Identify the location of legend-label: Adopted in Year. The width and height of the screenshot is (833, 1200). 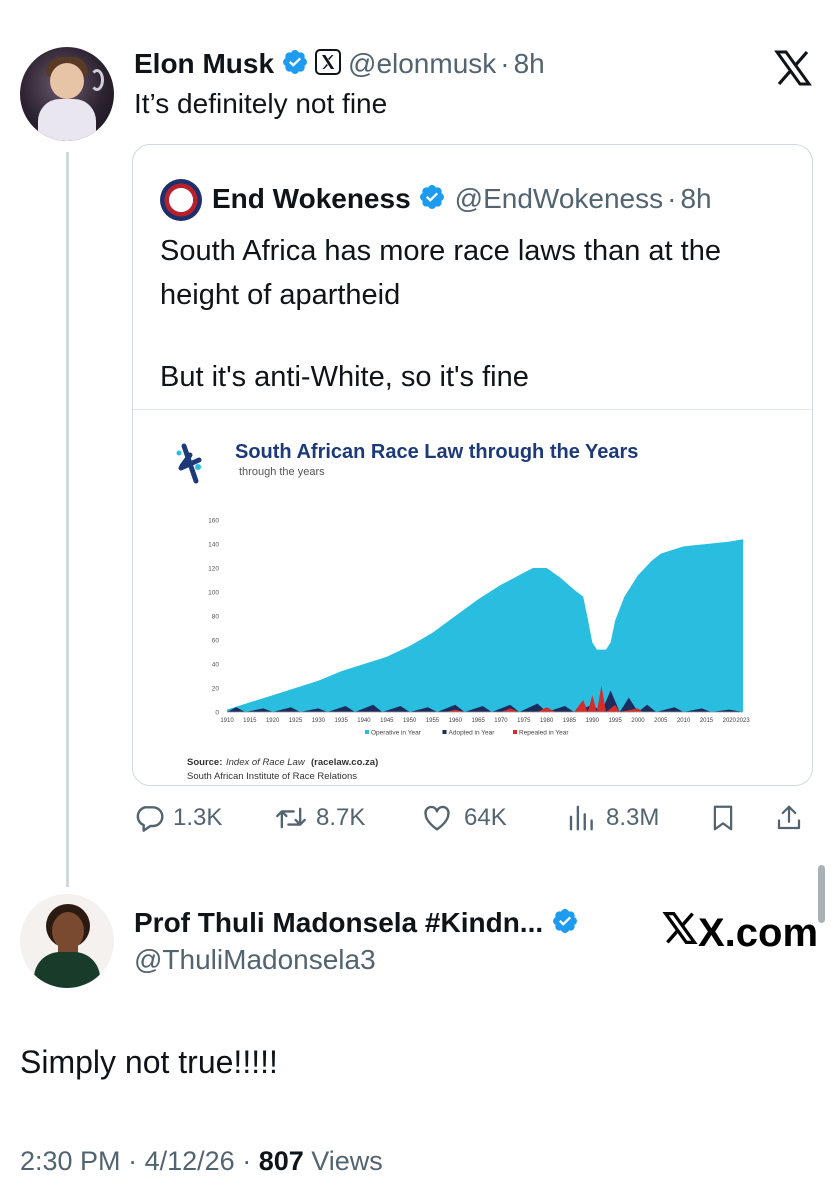
(472, 733).